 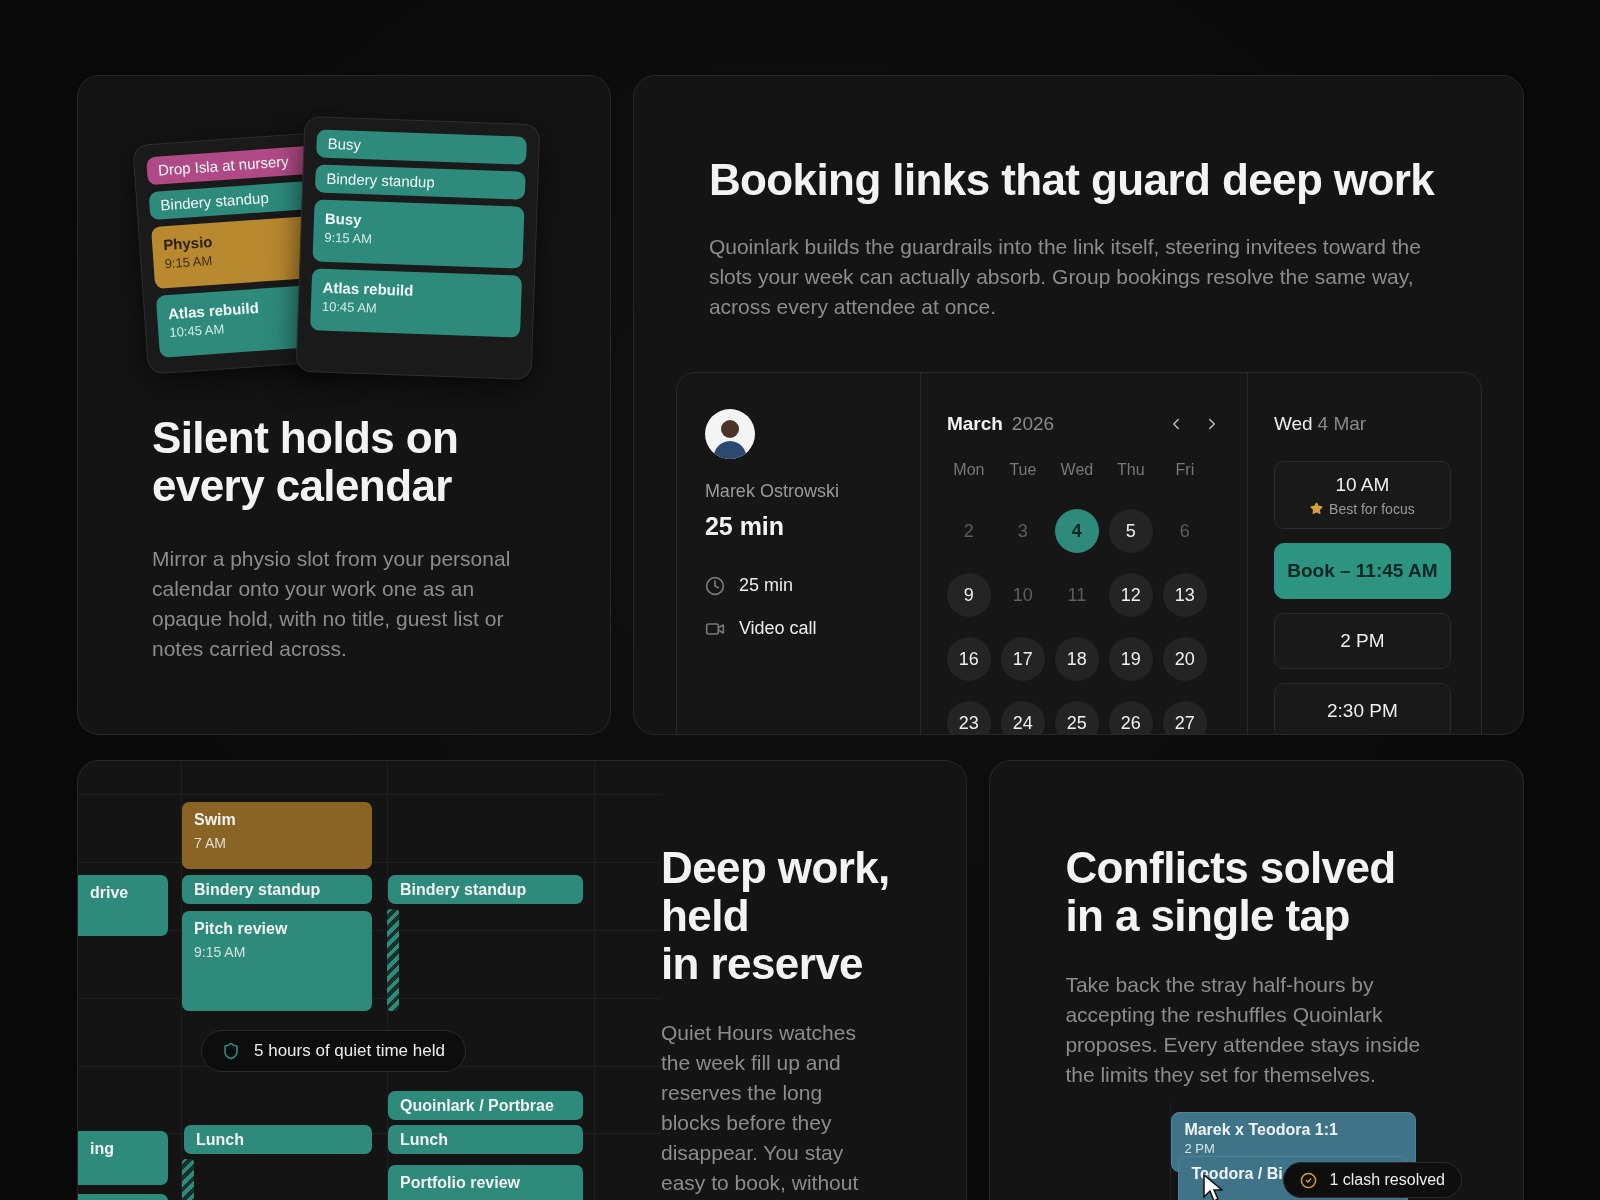 What do you see at coordinates (333, 1051) in the screenshot?
I see `quiet-time-badge: 5 hours of quiet time held` at bounding box center [333, 1051].